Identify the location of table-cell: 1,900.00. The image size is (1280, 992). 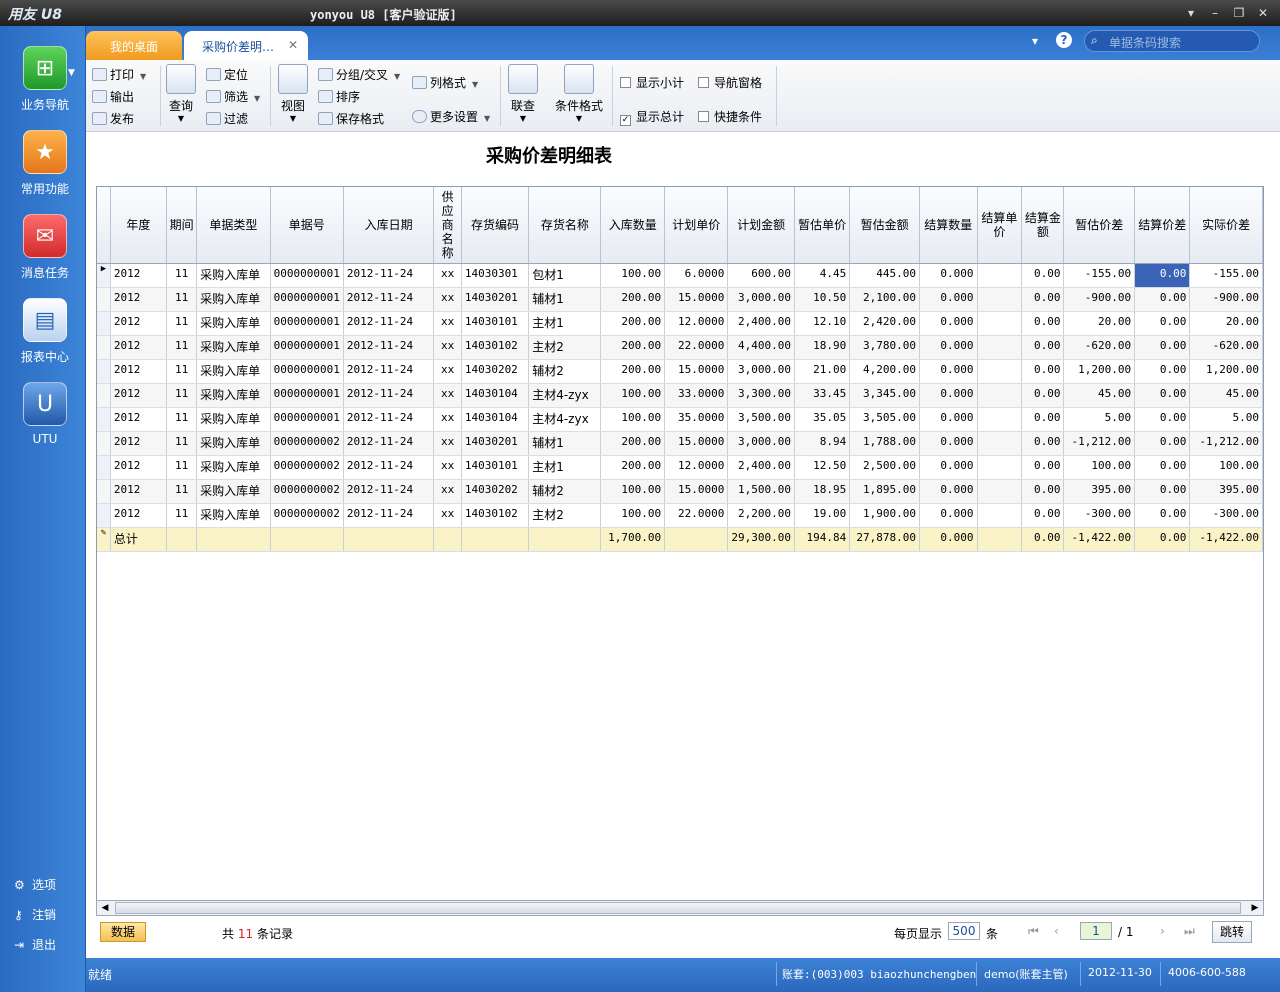
(884, 515).